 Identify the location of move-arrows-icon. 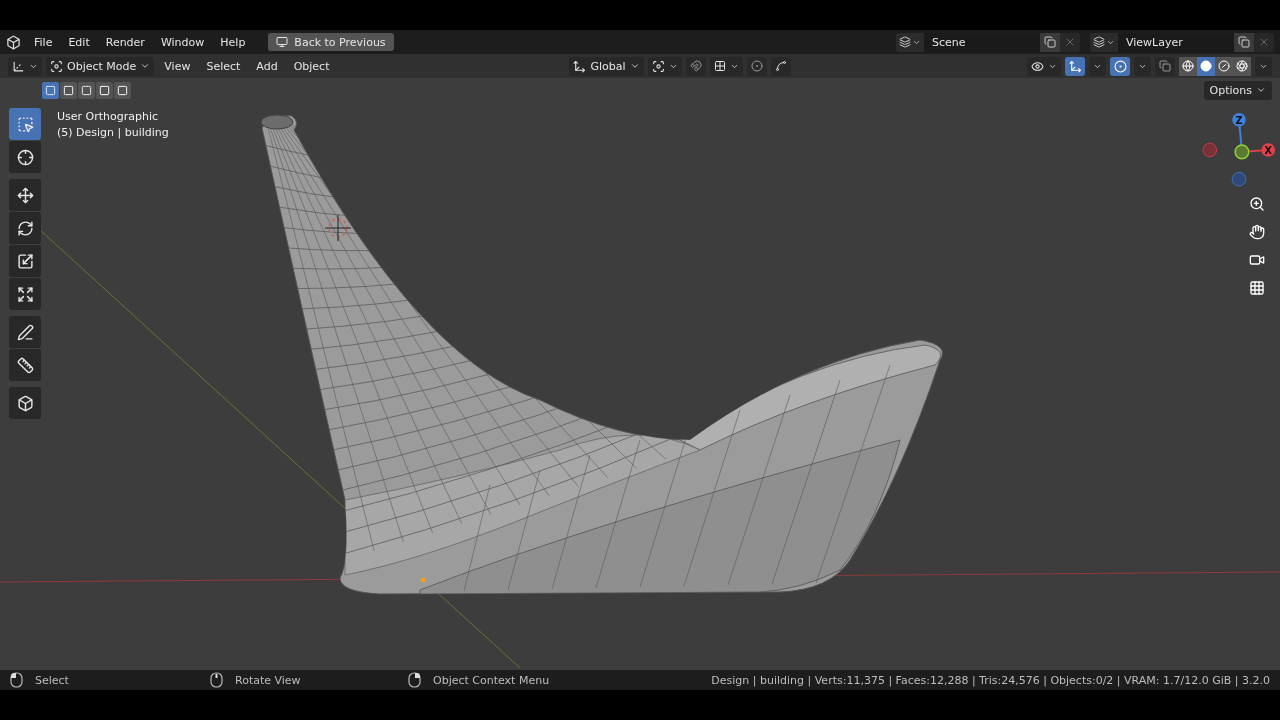
(25, 195).